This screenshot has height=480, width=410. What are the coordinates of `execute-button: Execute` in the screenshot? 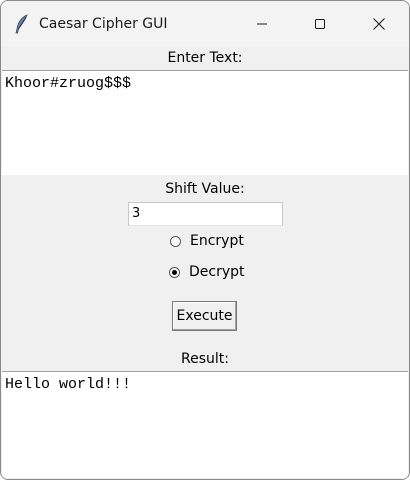 It's located at (204, 316).